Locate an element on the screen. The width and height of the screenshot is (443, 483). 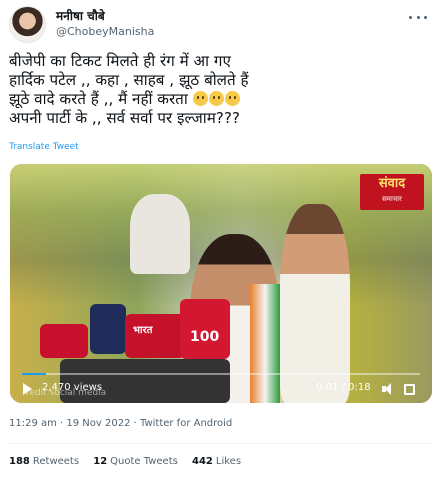
more-options-icon is located at coordinates (418, 17).